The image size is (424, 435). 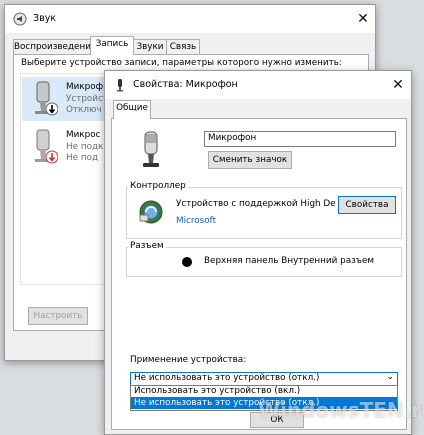 I want to click on configure-button: Настроить, so click(x=58, y=316).